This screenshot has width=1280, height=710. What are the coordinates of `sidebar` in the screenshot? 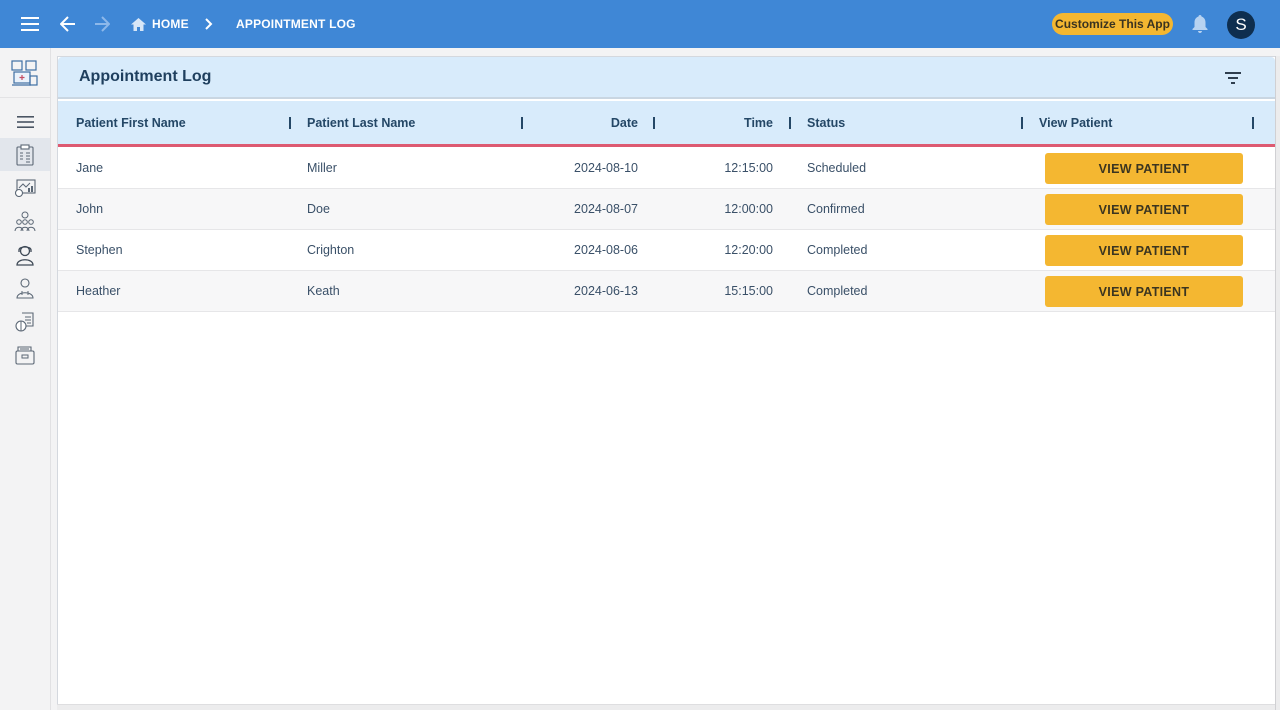 It's located at (25, 379).